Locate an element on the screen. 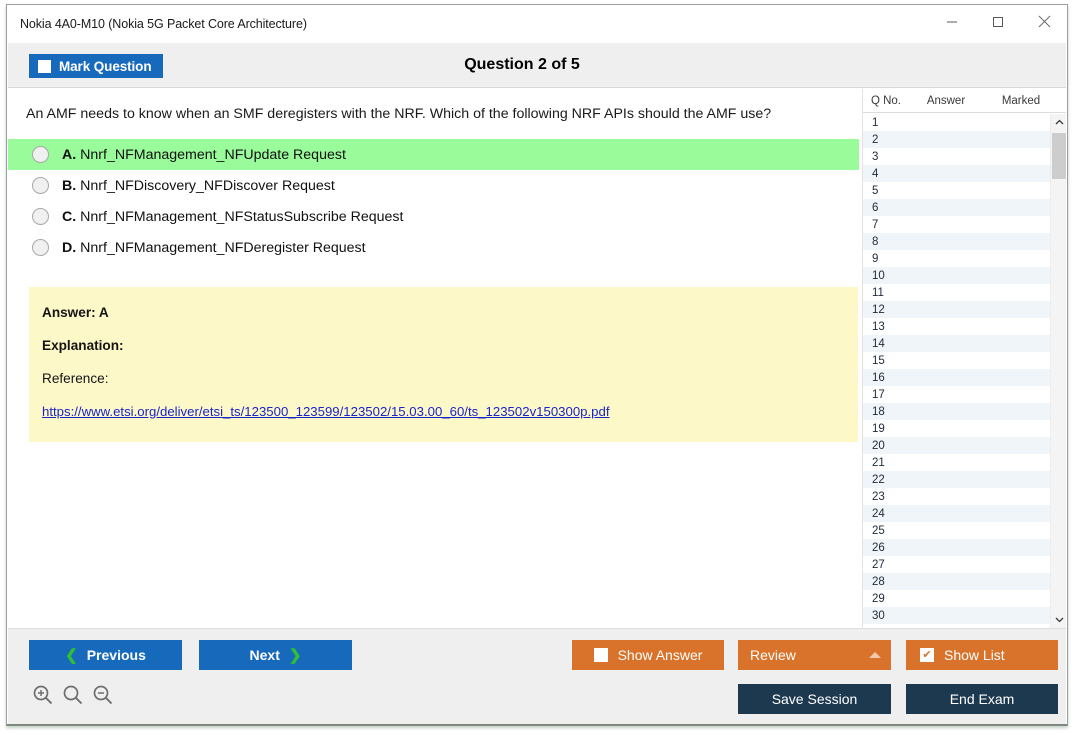 This screenshot has width=1075, height=735. question-list-row: 16 is located at coordinates (957, 377).